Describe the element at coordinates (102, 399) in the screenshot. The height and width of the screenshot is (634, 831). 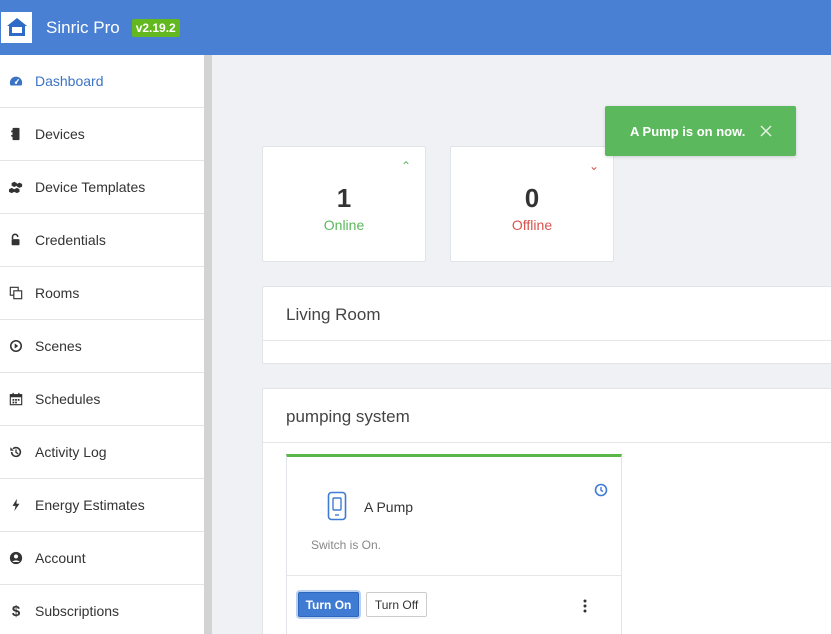
I see `sidebar-item-schedules: Schedules` at that location.